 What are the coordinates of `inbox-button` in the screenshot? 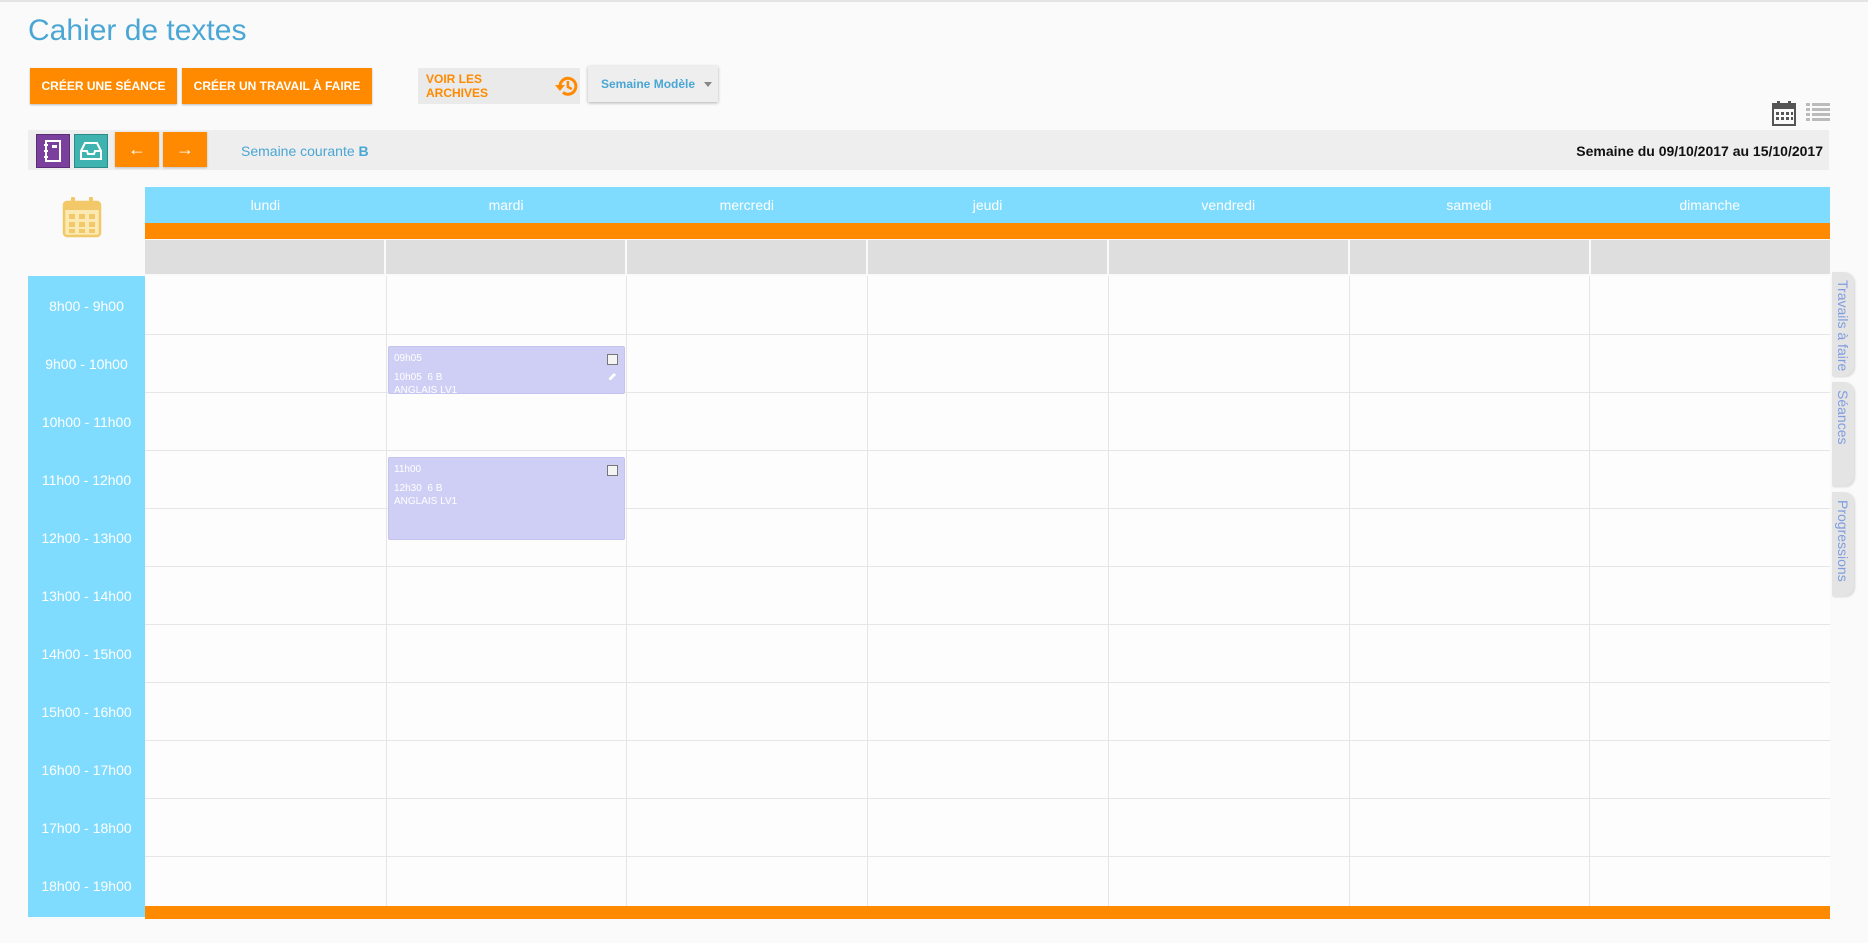 It's located at (91, 151).